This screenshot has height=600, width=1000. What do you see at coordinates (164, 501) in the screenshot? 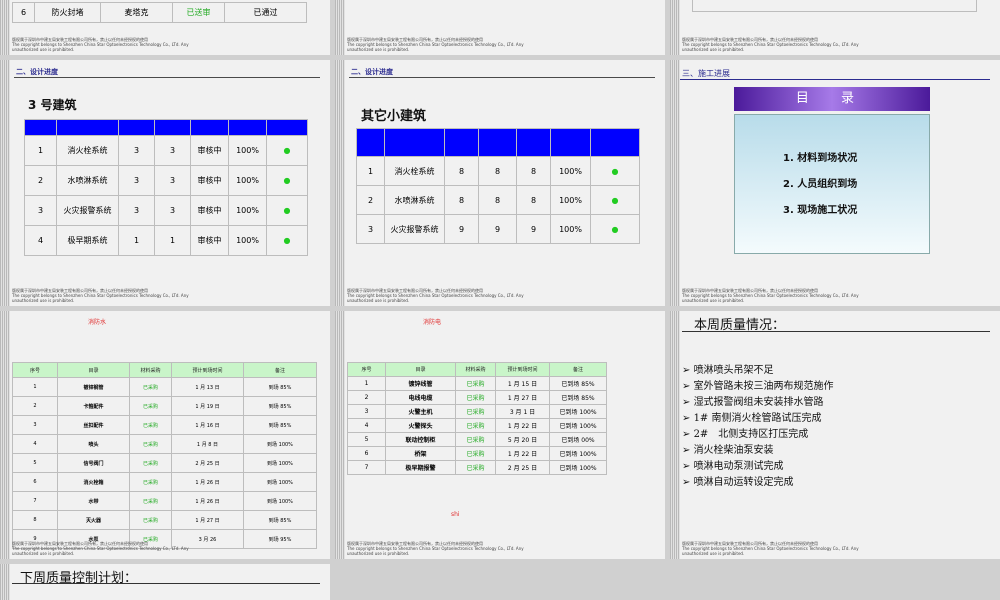
I see `table-row: 7 水带 已采购 1 月 26 日到场 100%` at bounding box center [164, 501].